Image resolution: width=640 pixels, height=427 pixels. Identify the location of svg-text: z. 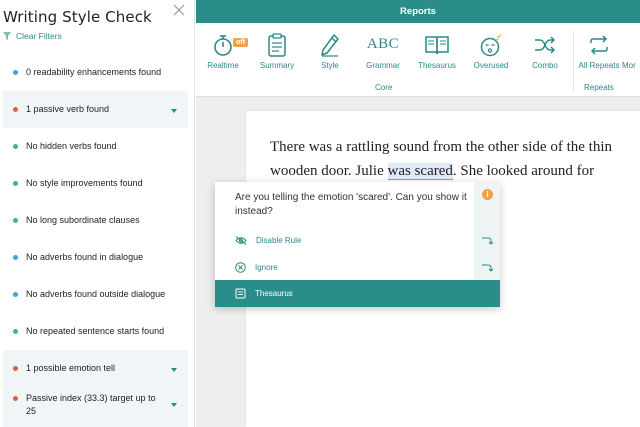
(500, 36).